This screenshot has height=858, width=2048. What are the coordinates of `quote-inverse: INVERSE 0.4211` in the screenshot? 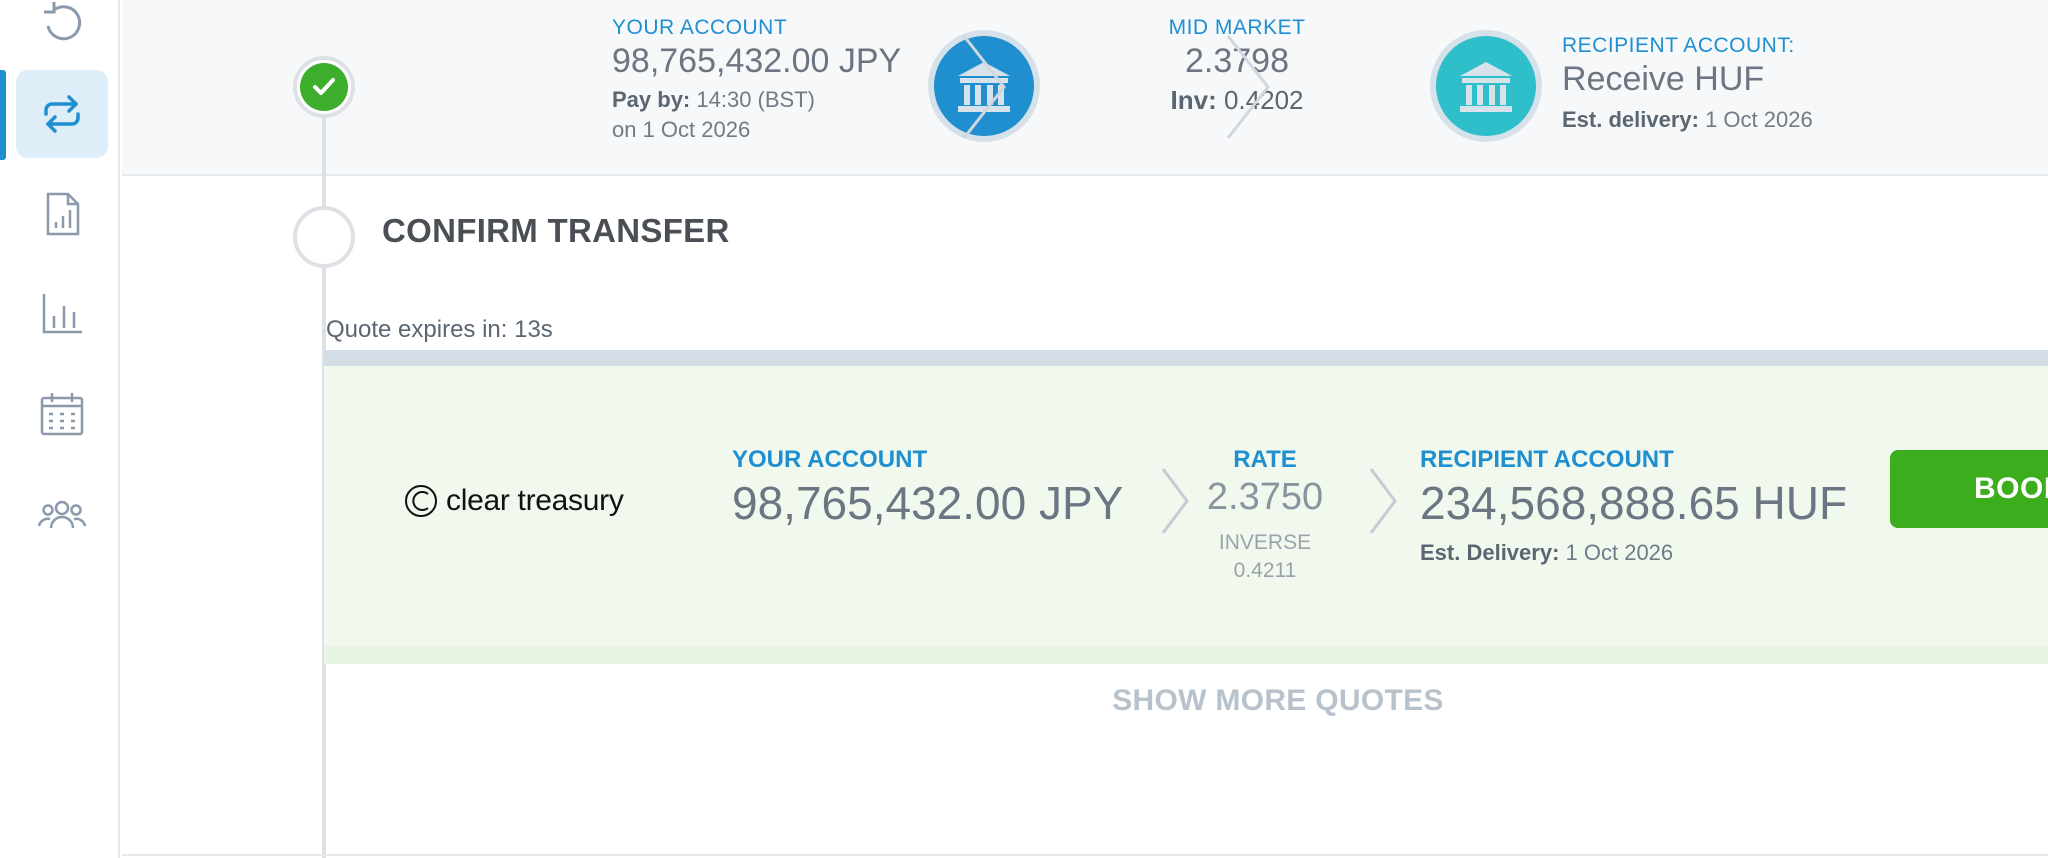 It's located at (1265, 557).